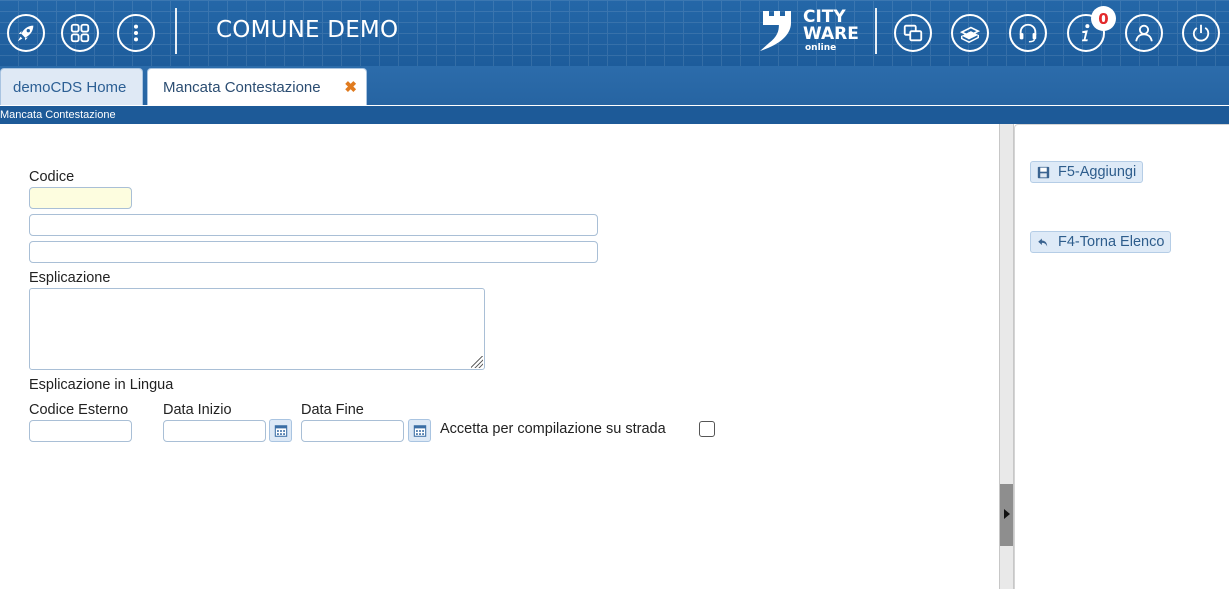  I want to click on windows-button, so click(913, 33).